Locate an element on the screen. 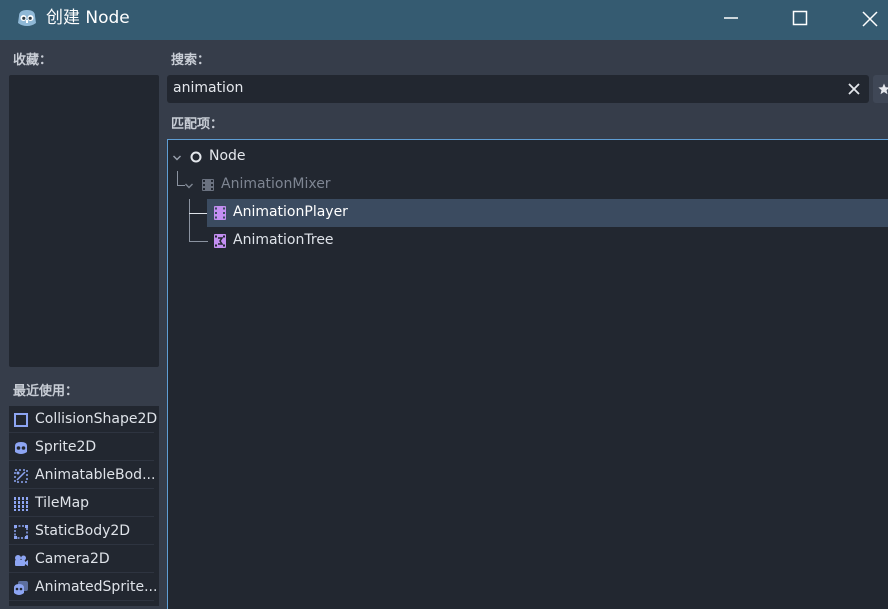  window-title: 创建 Node is located at coordinates (88, 18).